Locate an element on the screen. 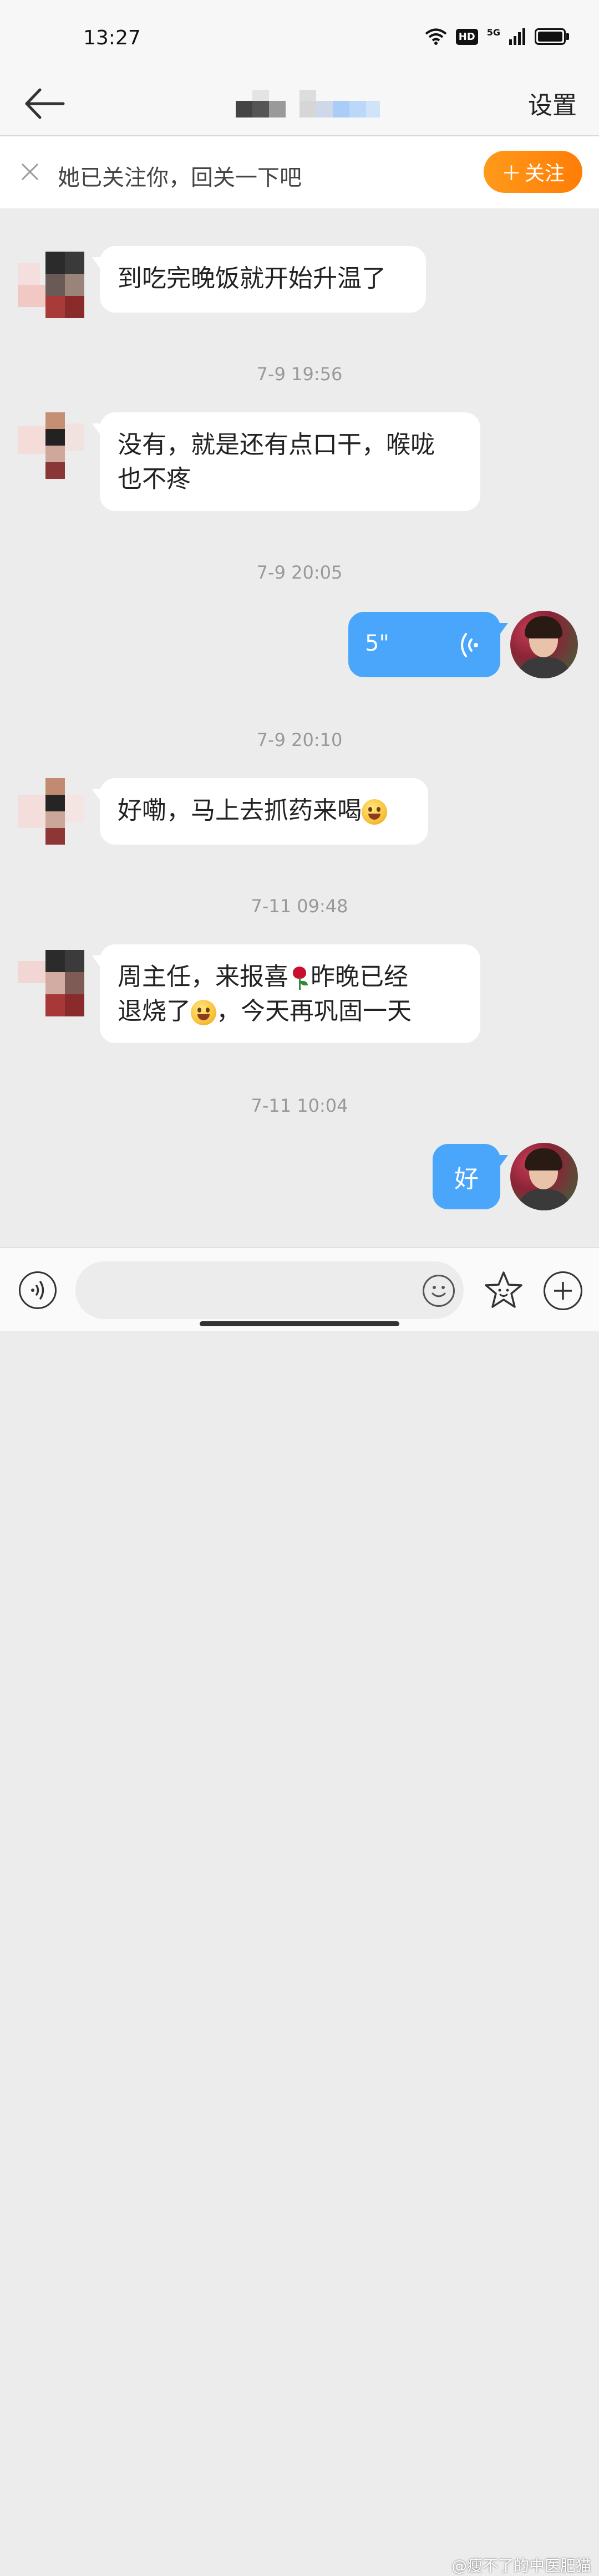  voice-duration: 5" is located at coordinates (377, 643).